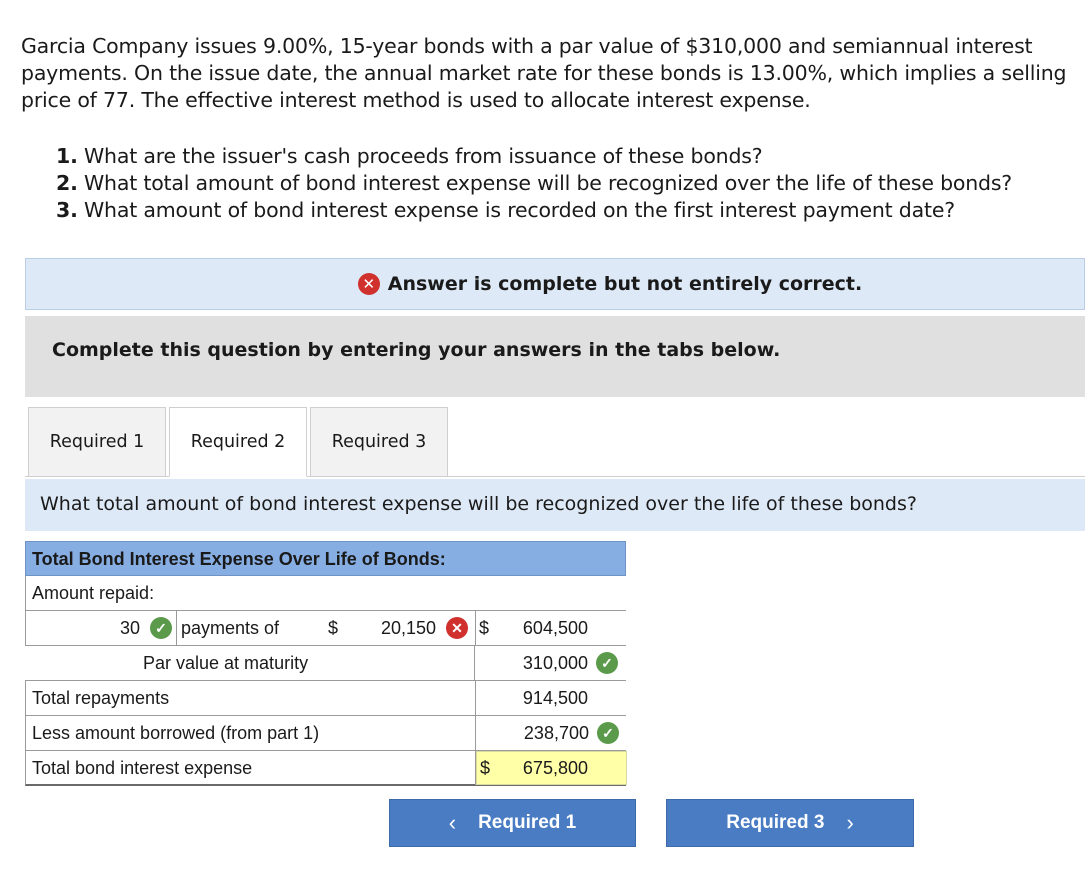 The height and width of the screenshot is (876, 1090). I want to click on total-expense-cell: $ 675,800, so click(551, 768).